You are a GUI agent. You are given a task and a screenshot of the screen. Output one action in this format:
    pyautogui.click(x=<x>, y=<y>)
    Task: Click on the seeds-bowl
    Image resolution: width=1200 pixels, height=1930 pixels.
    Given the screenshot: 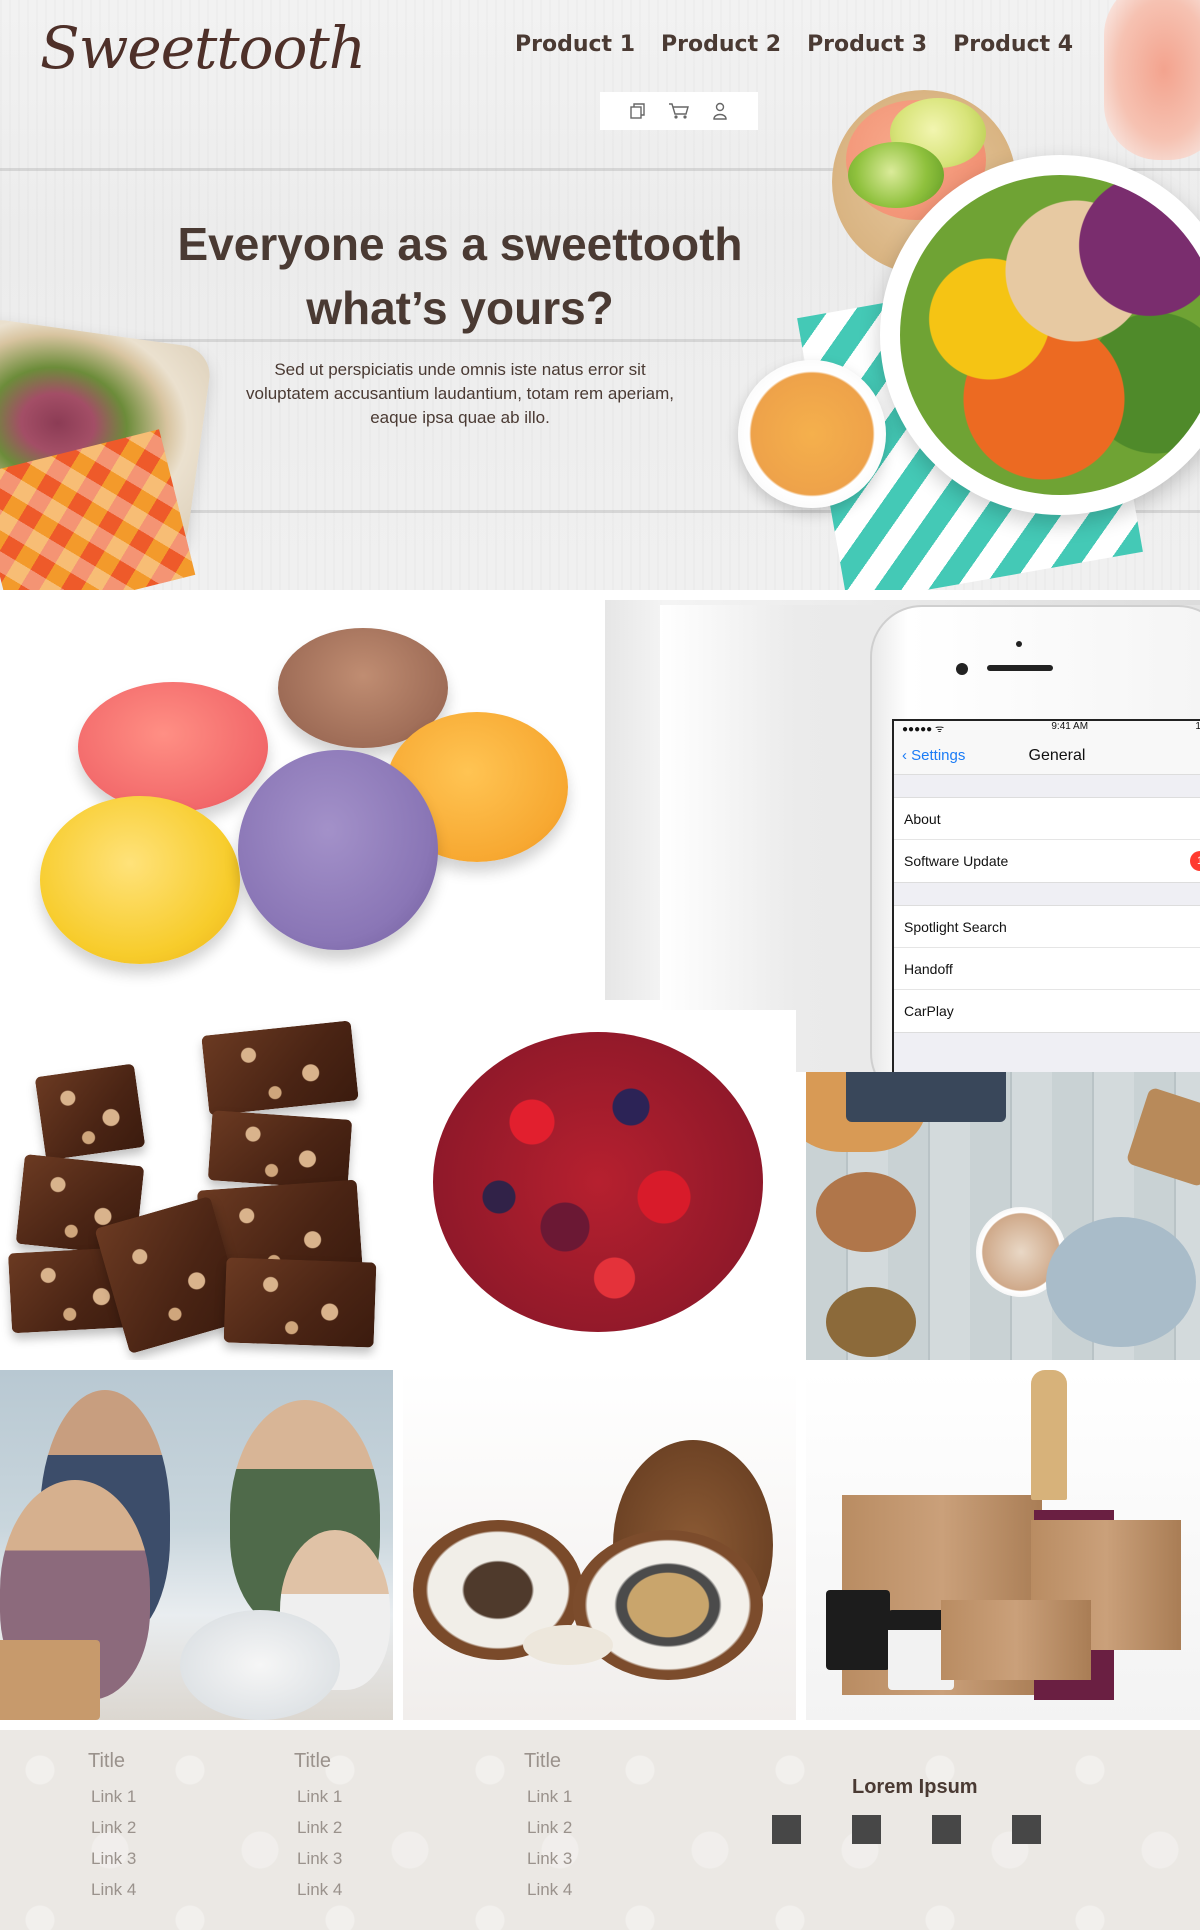 What is the action you would take?
    pyautogui.click(x=871, y=1322)
    